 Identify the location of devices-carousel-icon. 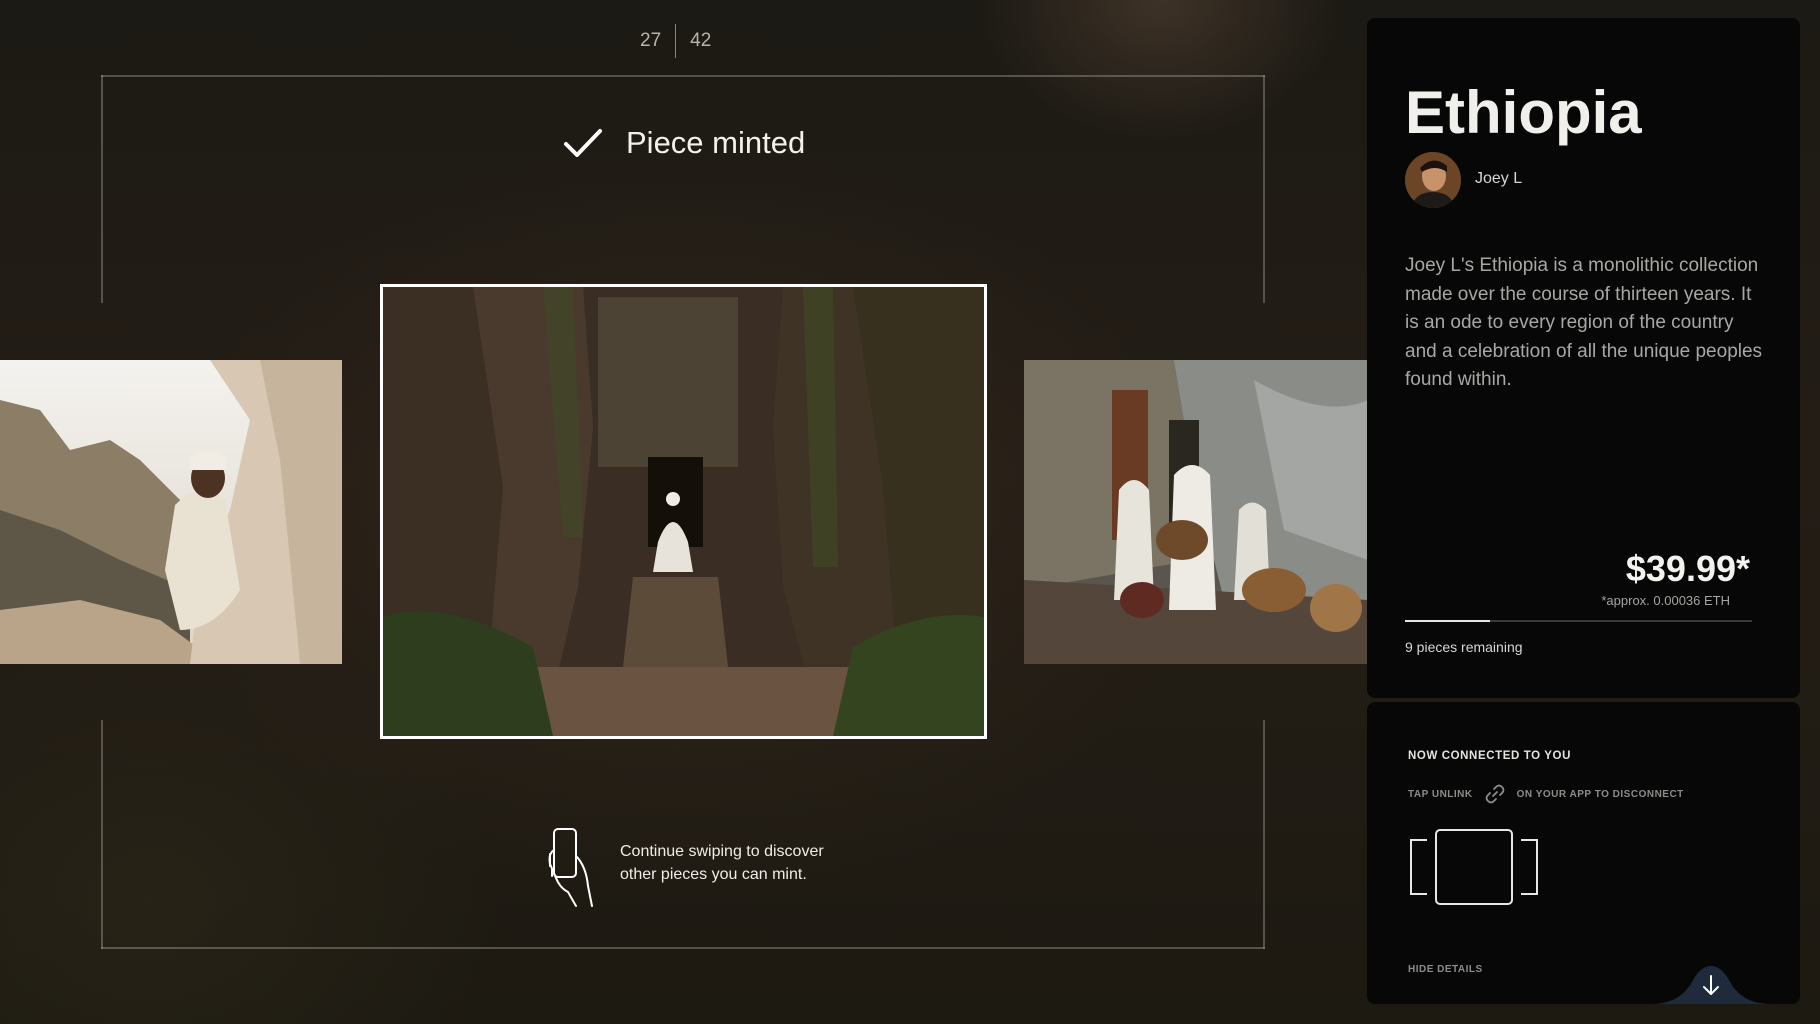
(1474, 867).